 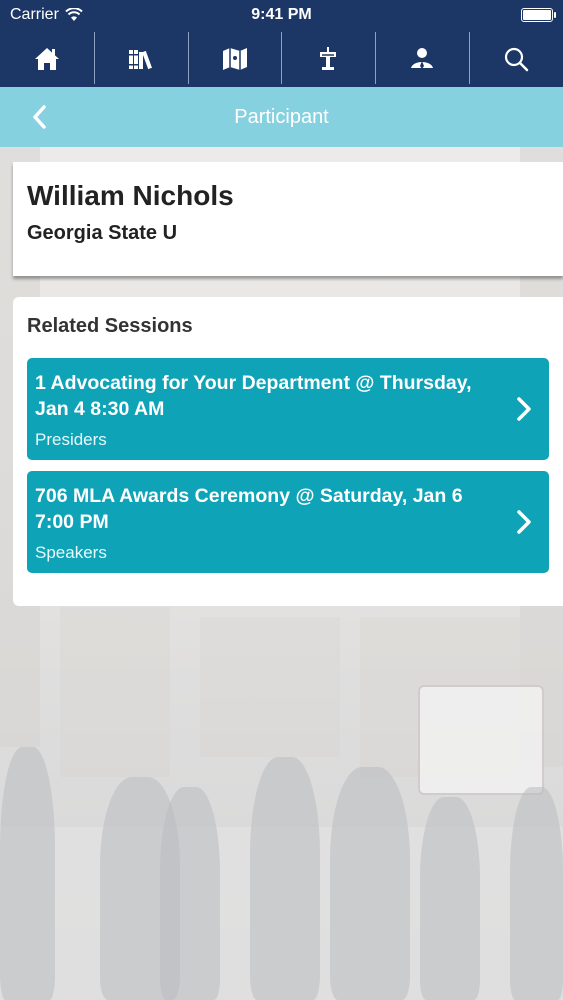 I want to click on nav-books-button, so click(x=140, y=58).